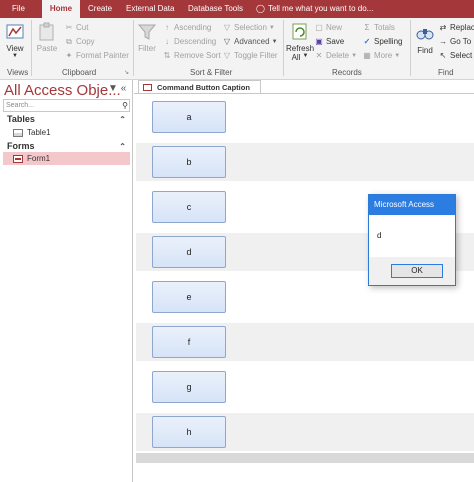 The height and width of the screenshot is (482, 474). I want to click on remove-sort-button: ⇅ Remove Sort, so click(191, 55).